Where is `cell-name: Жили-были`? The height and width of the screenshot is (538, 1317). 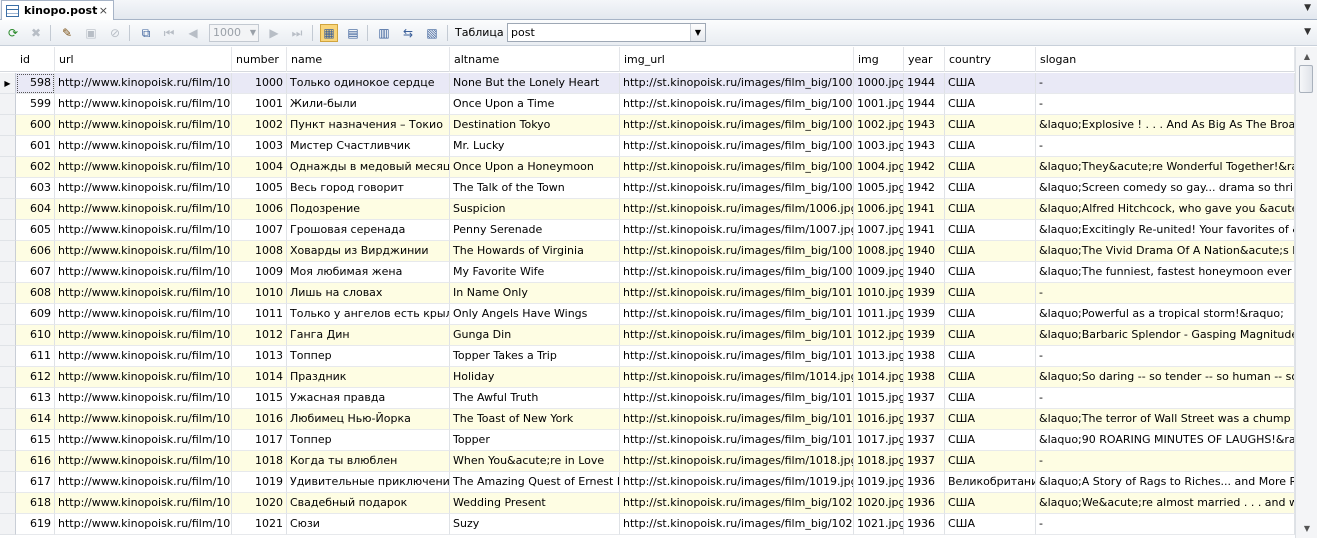 cell-name: Жили-были is located at coordinates (368, 104).